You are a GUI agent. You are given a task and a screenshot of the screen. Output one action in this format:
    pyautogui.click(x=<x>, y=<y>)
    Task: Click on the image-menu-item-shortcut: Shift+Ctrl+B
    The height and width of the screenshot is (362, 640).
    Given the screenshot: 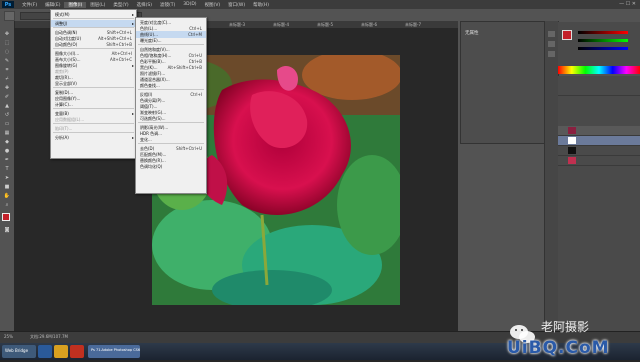 What is the action you would take?
    pyautogui.click(x=119, y=44)
    